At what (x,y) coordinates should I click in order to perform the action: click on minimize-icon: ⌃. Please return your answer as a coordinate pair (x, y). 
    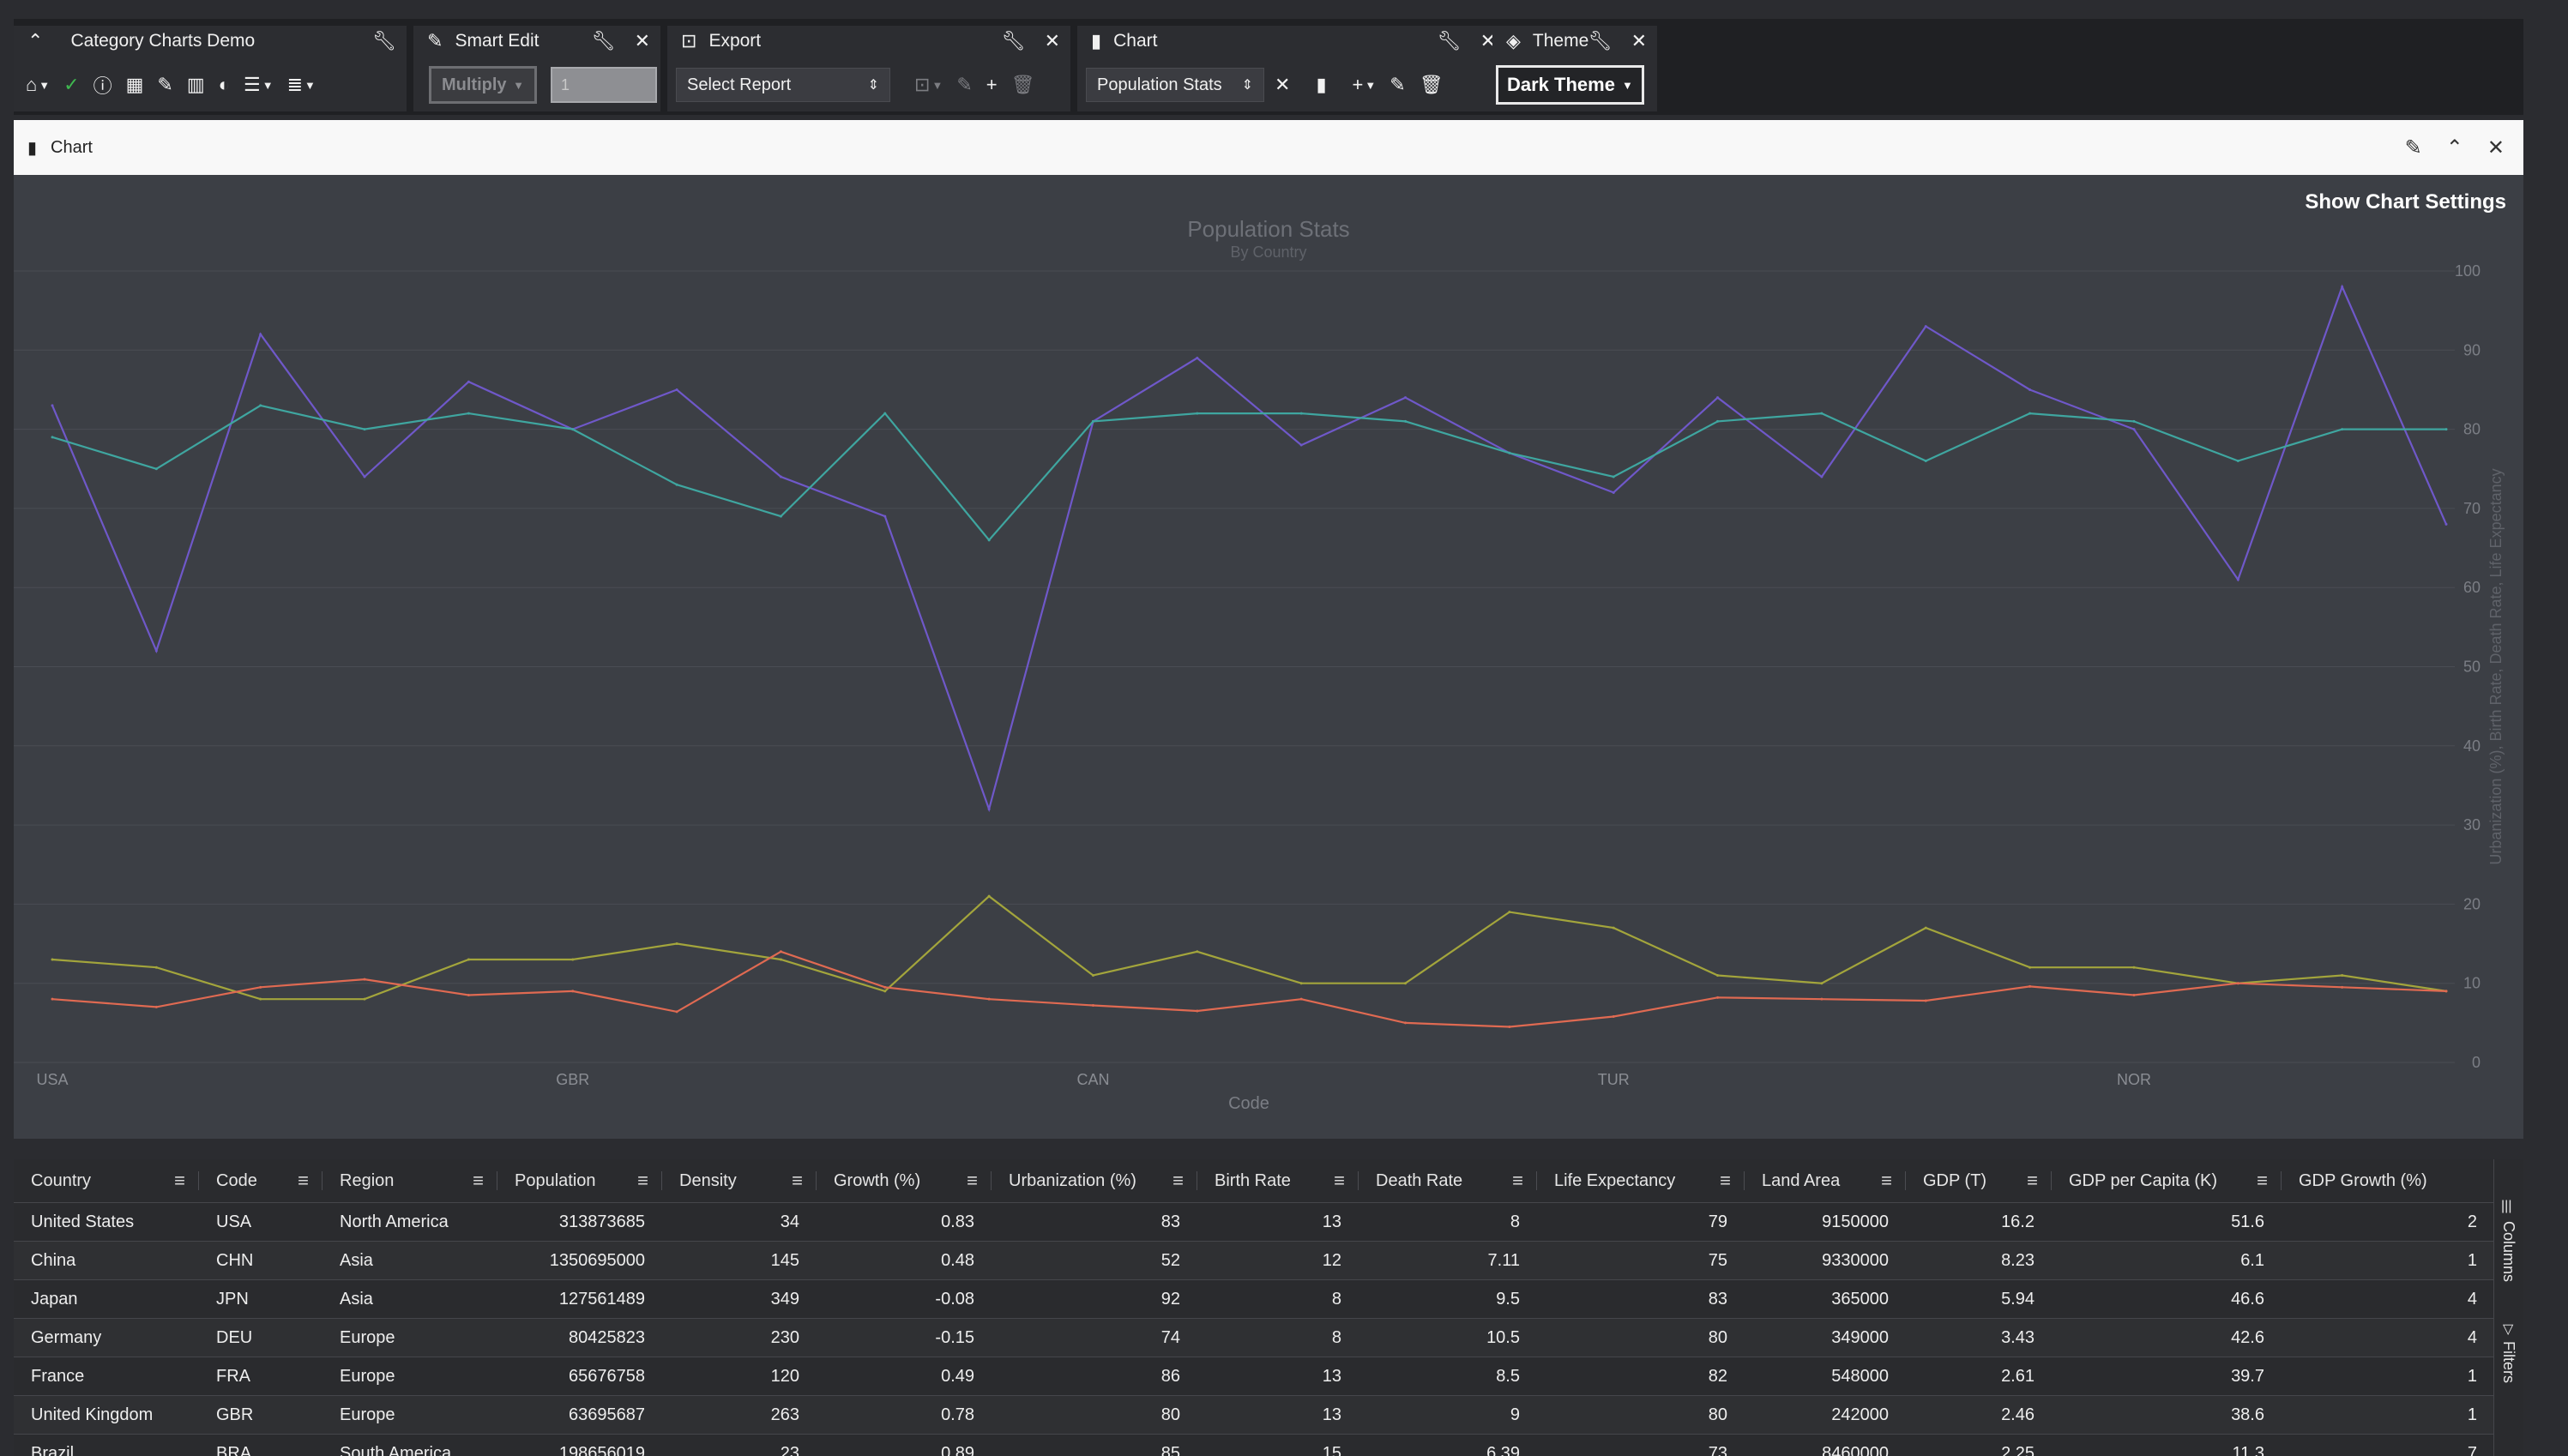
    Looking at the image, I should click on (2454, 147).